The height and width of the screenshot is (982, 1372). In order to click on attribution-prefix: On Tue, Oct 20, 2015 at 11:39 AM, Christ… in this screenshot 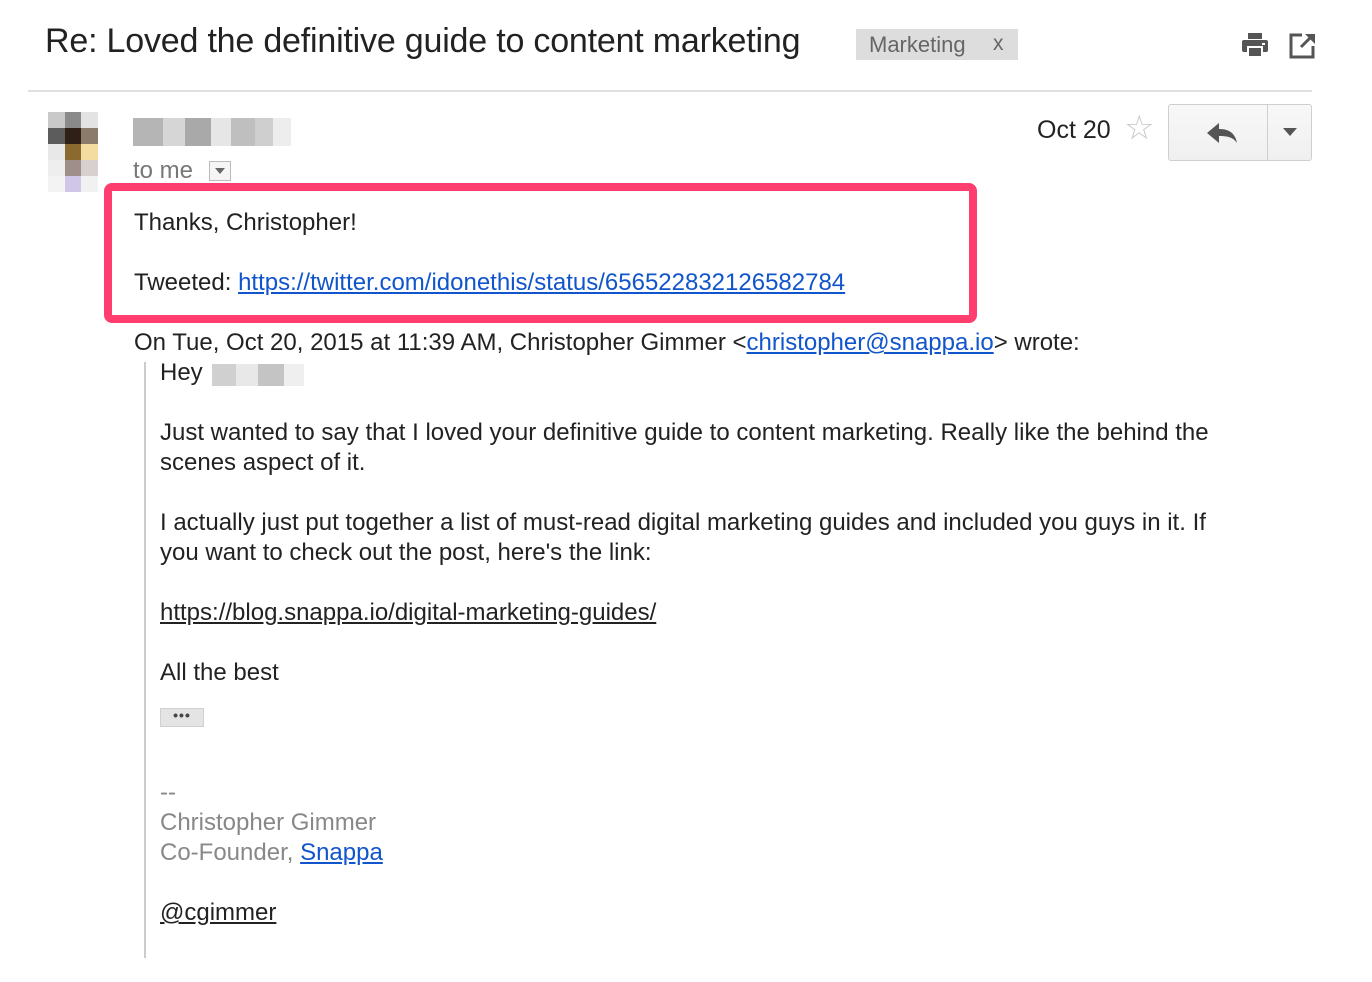, I will do `click(440, 342)`.